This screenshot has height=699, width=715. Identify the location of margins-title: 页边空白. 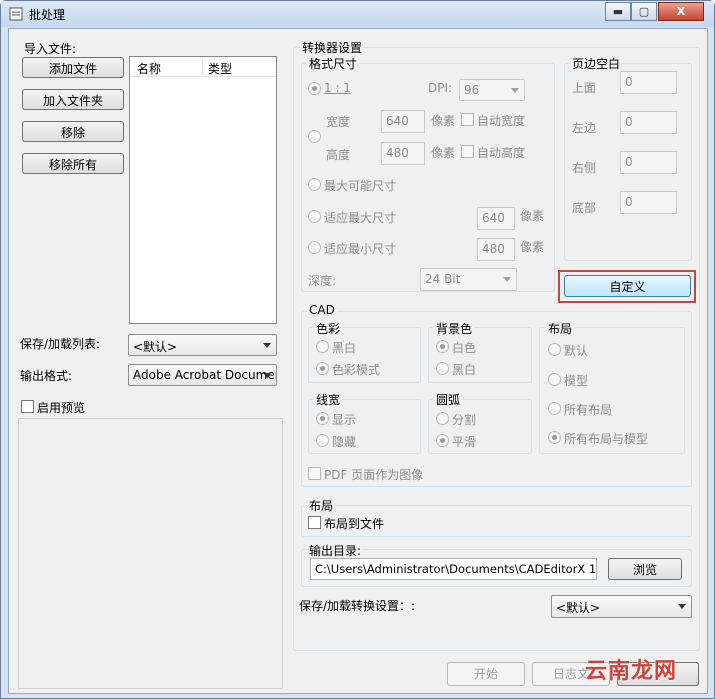
(596, 63).